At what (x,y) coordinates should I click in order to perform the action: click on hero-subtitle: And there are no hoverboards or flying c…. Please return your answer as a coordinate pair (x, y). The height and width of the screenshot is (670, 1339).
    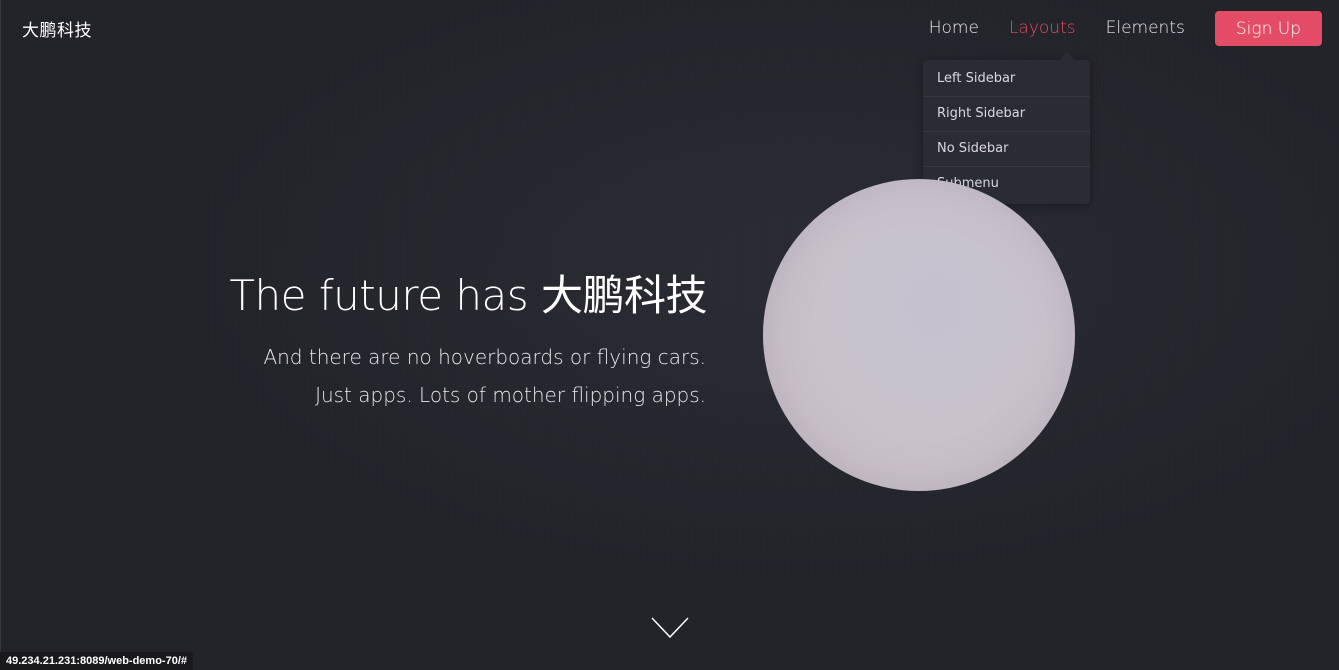
    Looking at the image, I should click on (484, 376).